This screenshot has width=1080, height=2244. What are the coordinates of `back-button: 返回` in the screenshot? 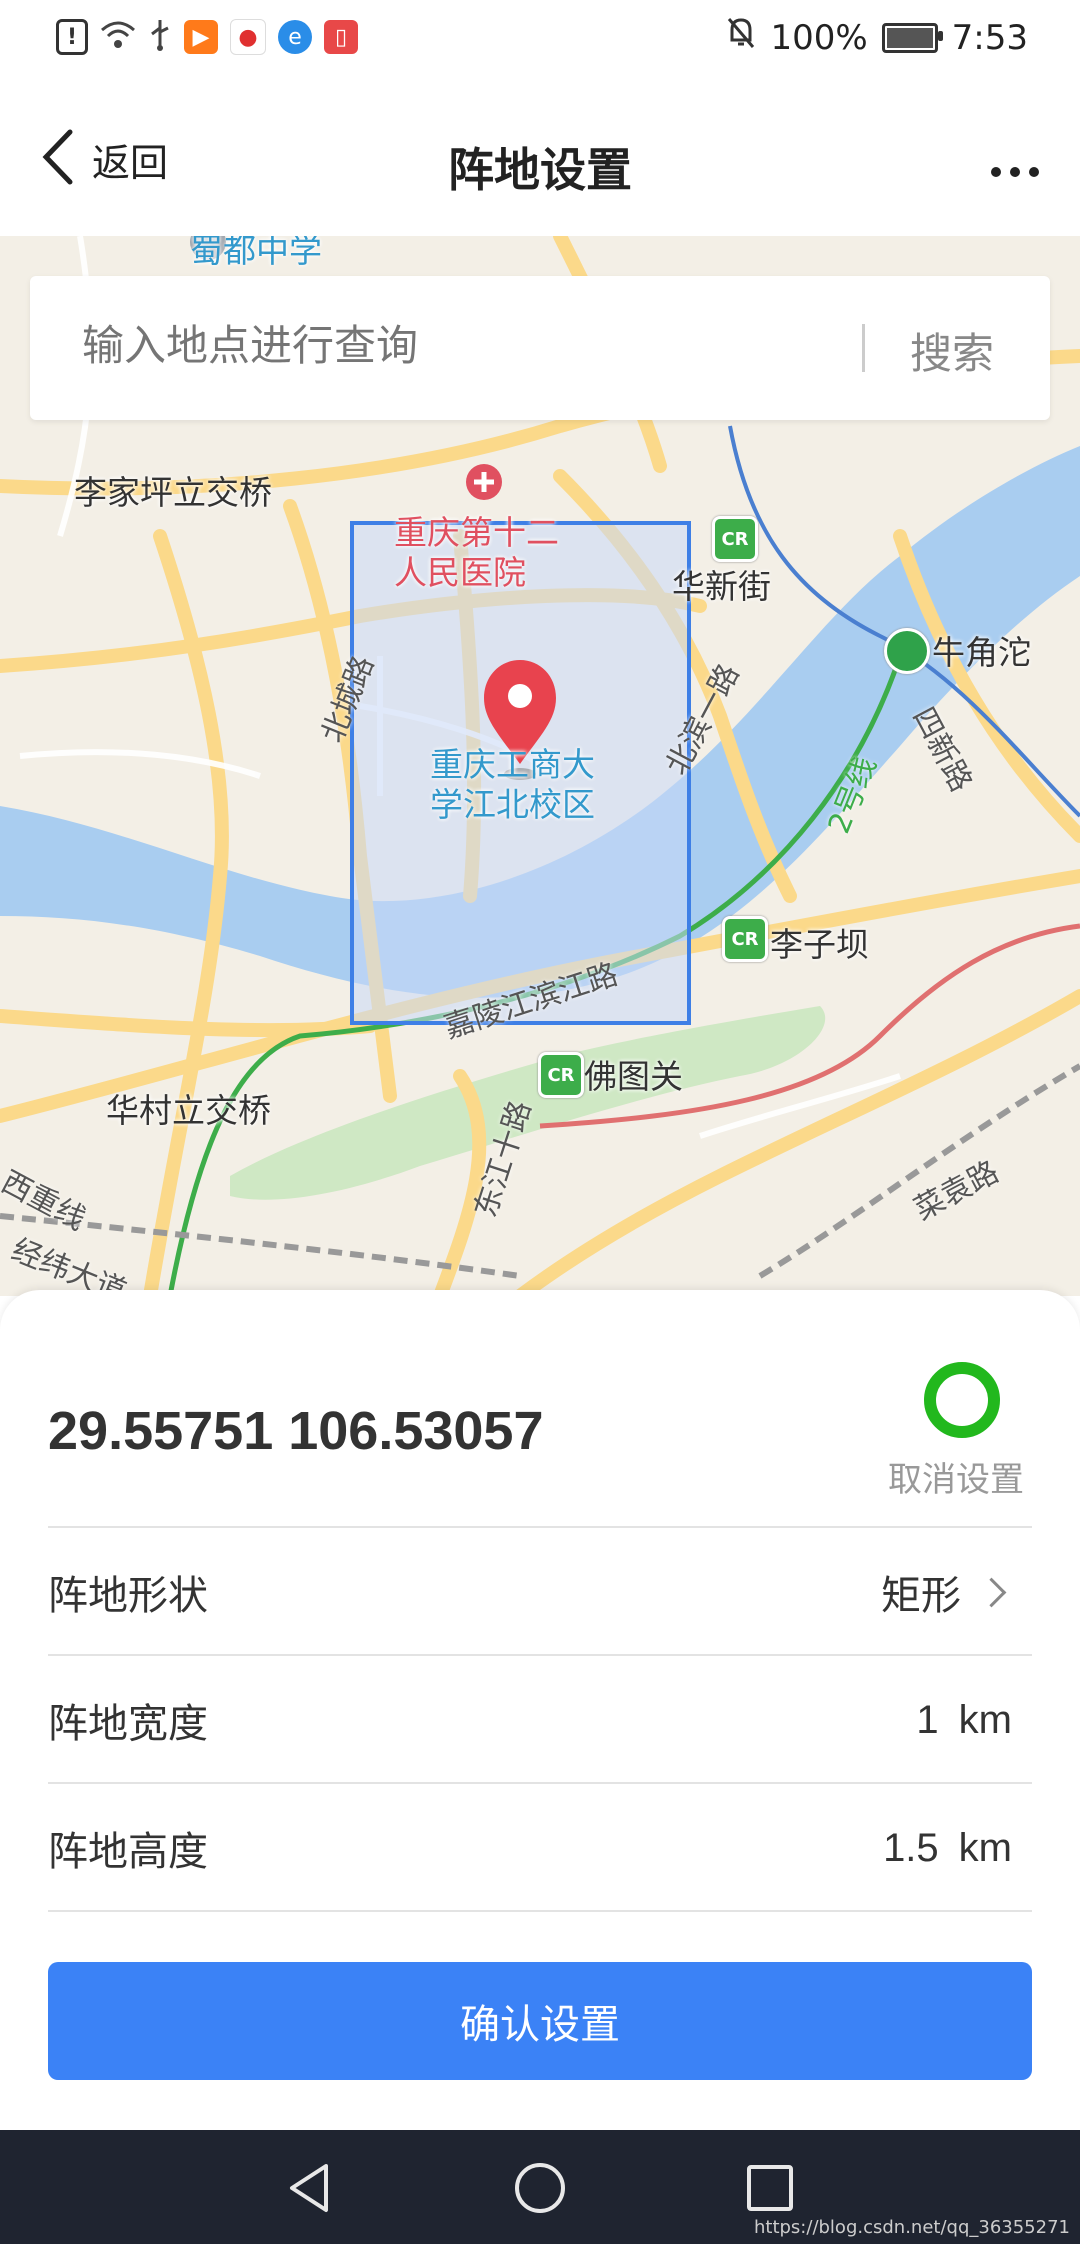 It's located at (104, 159).